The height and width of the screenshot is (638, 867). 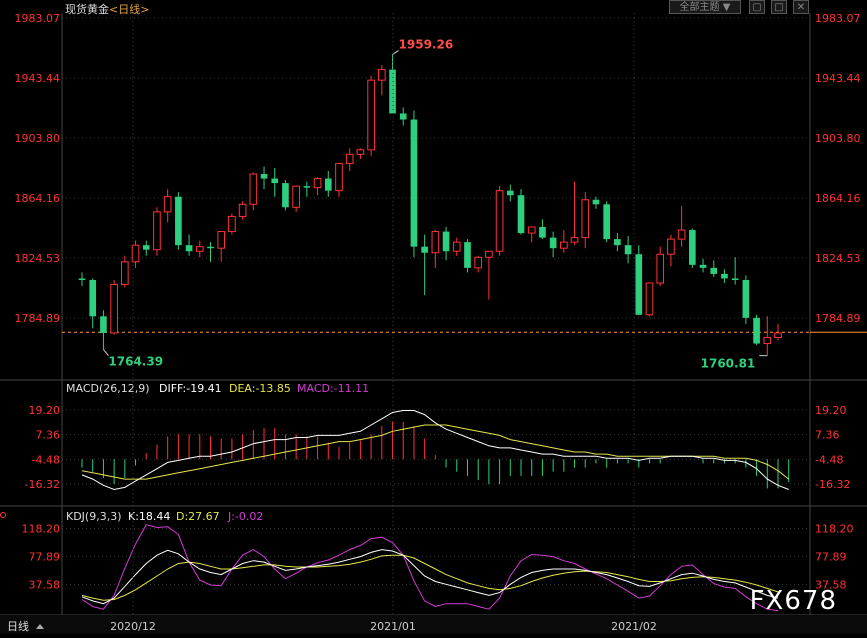 What do you see at coordinates (38, 18) in the screenshot?
I see `price-axis-label-left: 1983.07` at bounding box center [38, 18].